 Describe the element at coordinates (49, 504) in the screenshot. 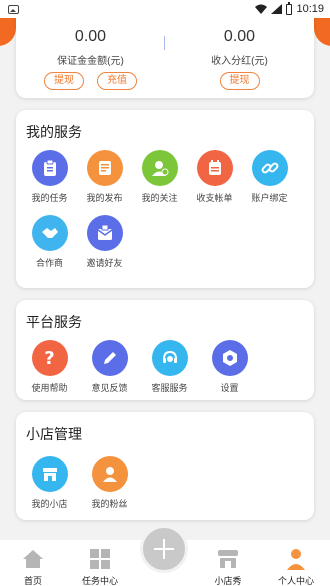

I see `service-label: 我的小店` at that location.